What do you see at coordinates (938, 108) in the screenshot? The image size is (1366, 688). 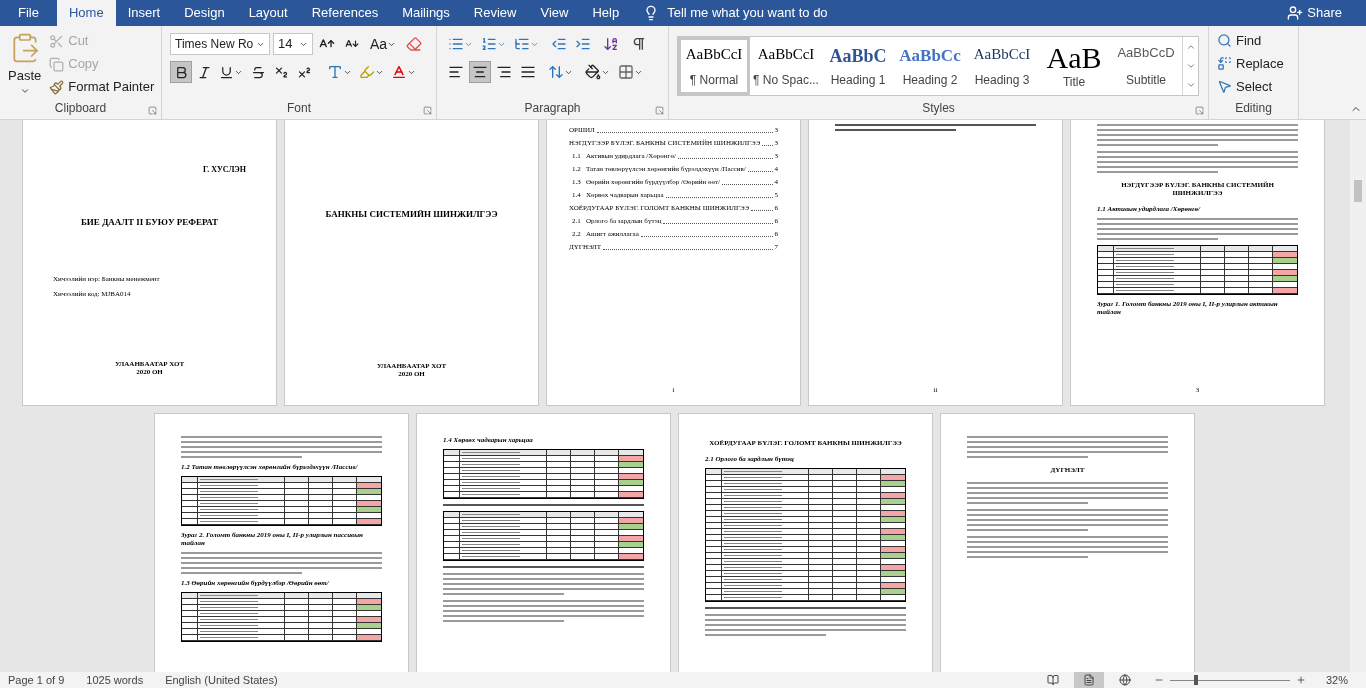 I see `group-label: Styles` at bounding box center [938, 108].